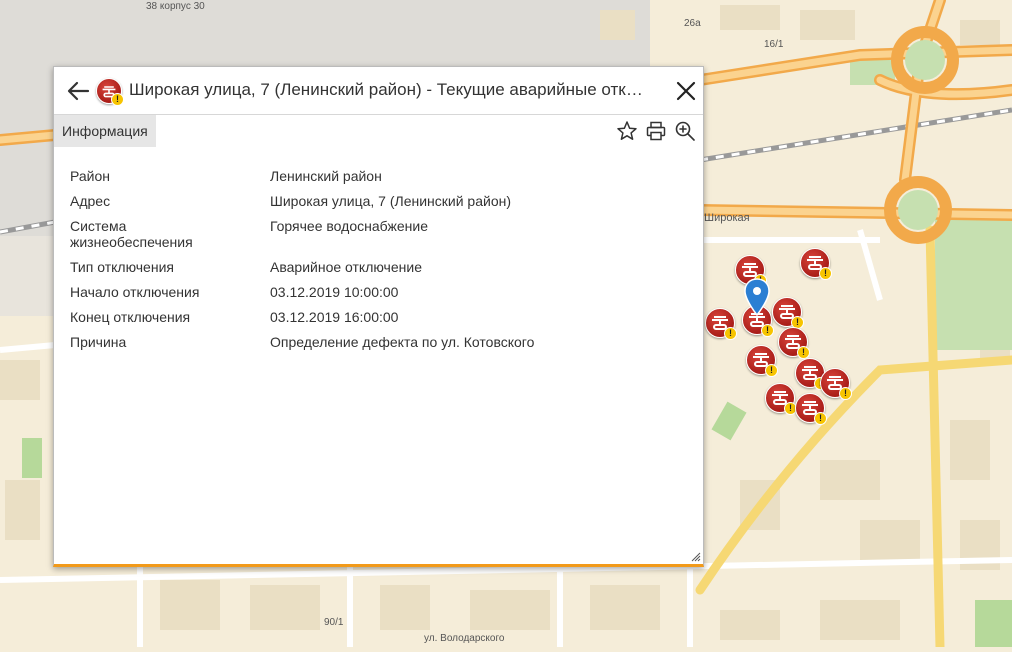 This screenshot has width=1012, height=652. Describe the element at coordinates (135, 292) in the screenshot. I see `detail-key: Начало отключения` at that location.